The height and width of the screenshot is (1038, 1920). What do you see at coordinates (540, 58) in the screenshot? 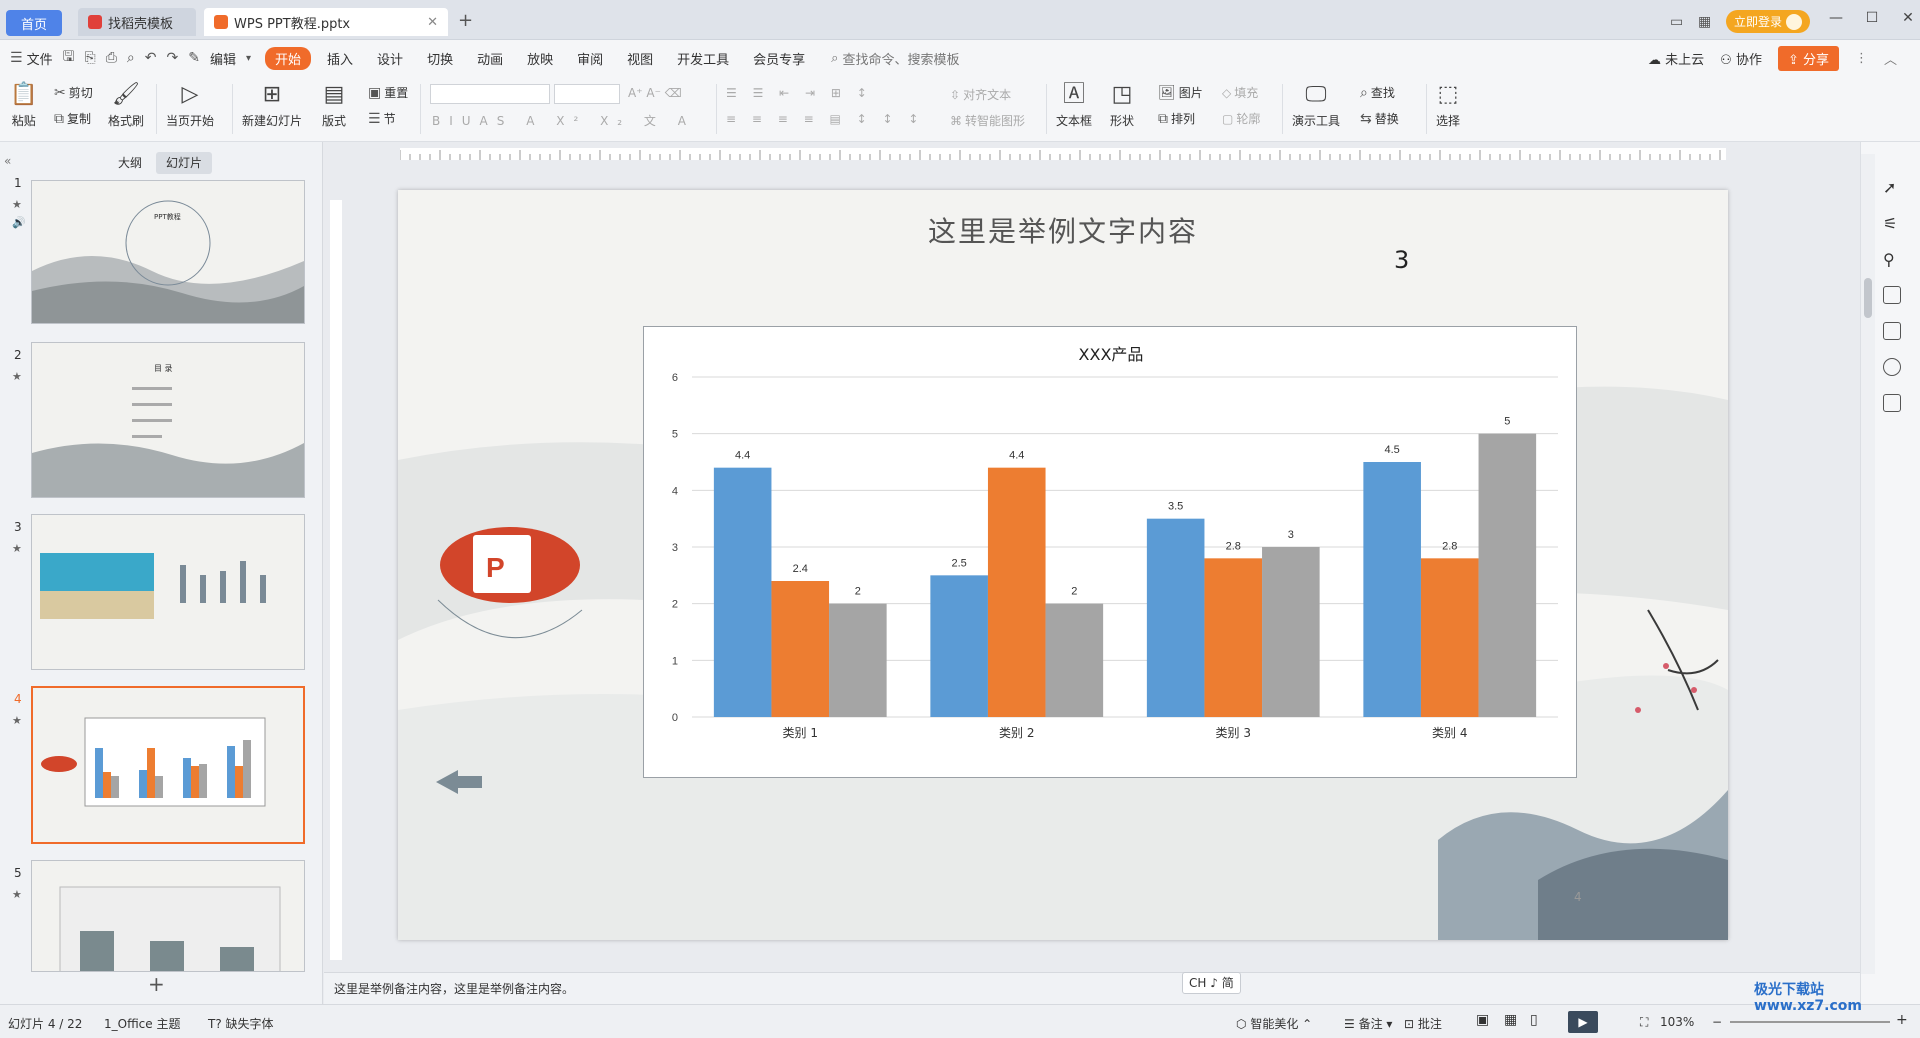
I see `tab-slideshow: 放映` at bounding box center [540, 58].